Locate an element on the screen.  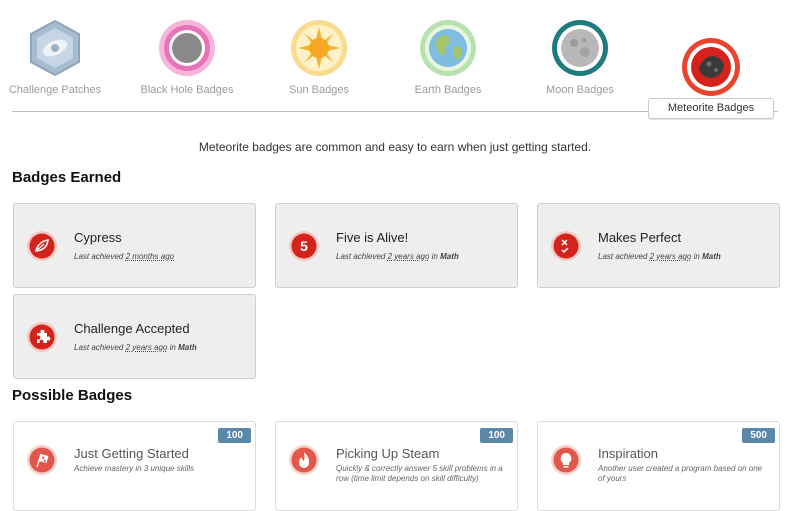
black-hole-icon is located at coordinates (187, 48).